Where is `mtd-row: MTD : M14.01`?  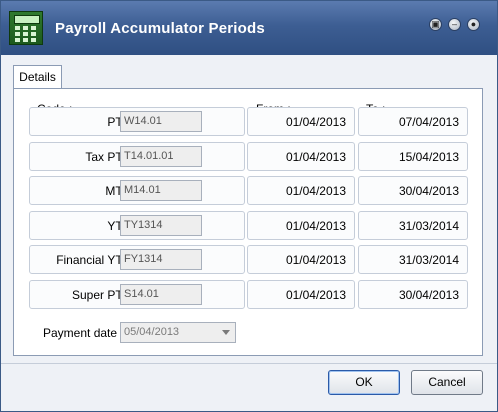 mtd-row: MTD : M14.01 is located at coordinates (137, 190).